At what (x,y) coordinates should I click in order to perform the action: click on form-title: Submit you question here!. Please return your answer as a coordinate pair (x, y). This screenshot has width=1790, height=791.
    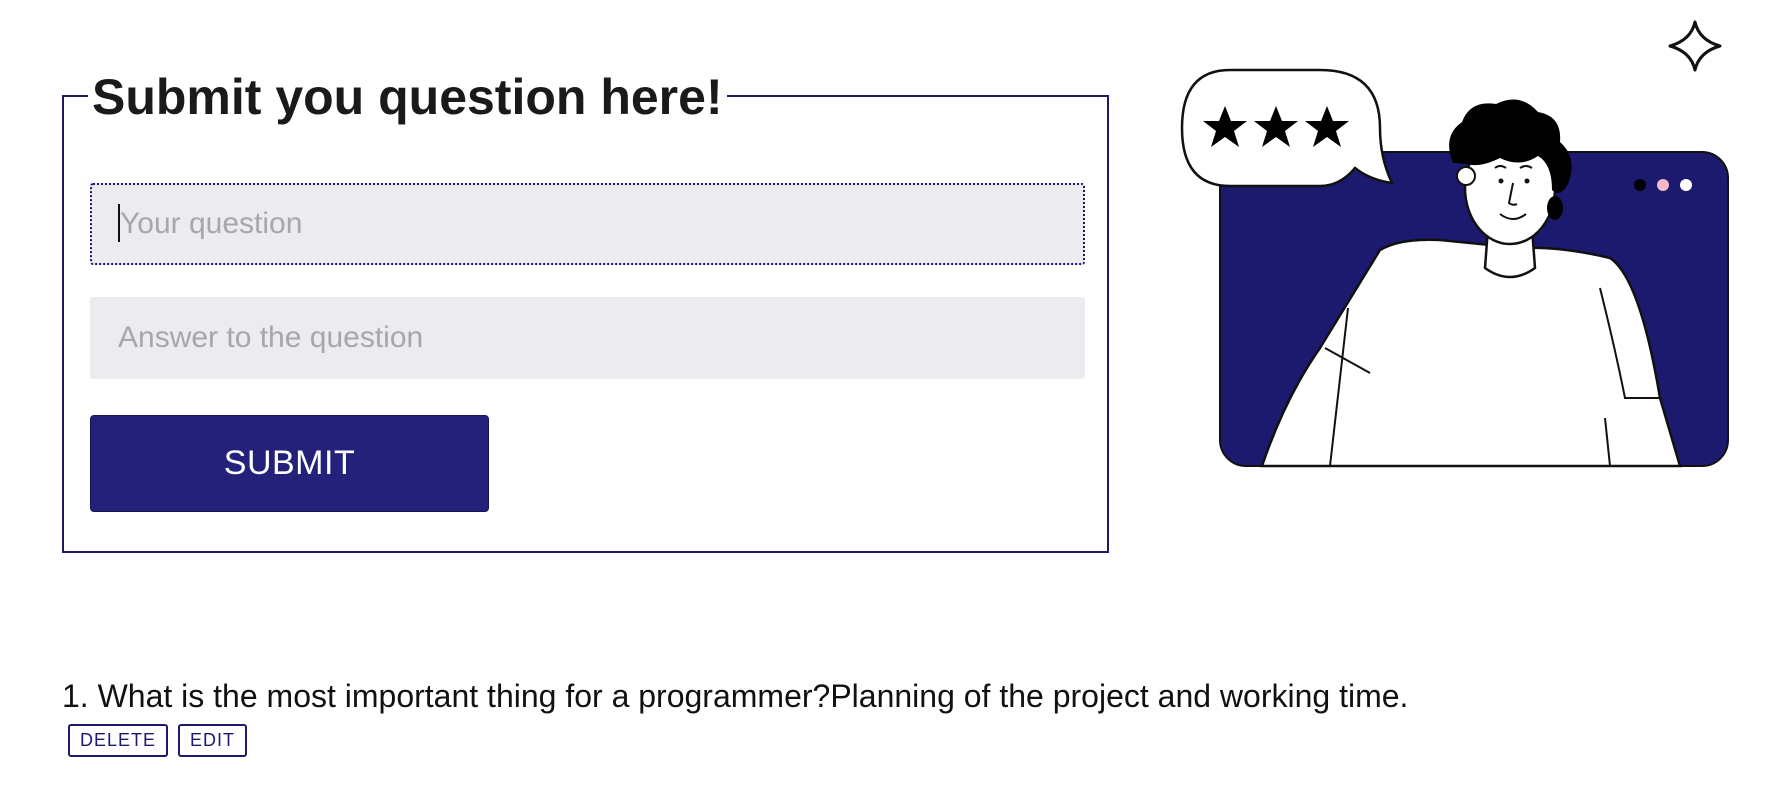
    Looking at the image, I should click on (407, 97).